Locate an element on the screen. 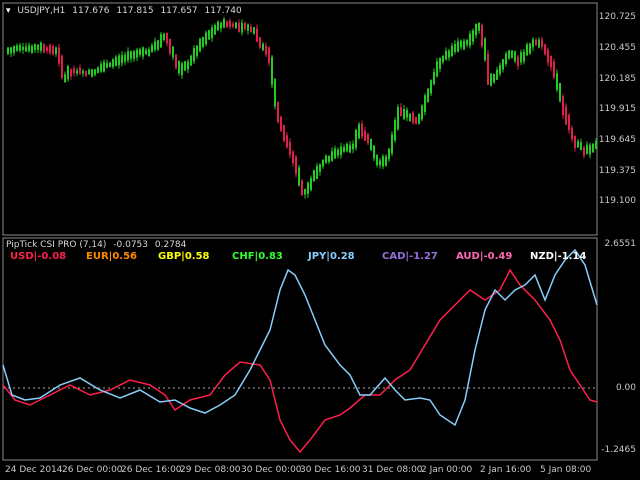 The height and width of the screenshot is (480, 640). symbol-icon: ▾ is located at coordinates (8, 11).